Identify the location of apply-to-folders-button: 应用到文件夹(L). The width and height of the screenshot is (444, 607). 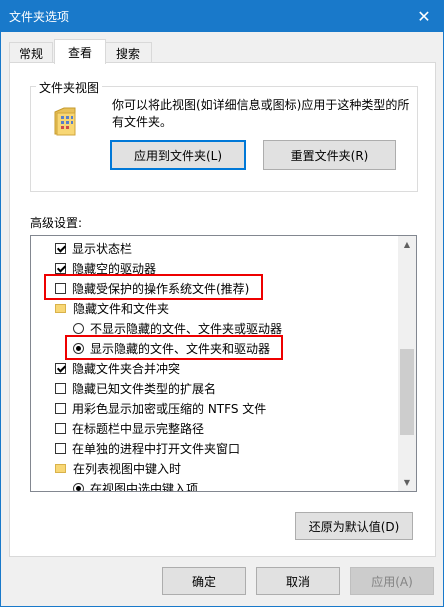
(178, 155).